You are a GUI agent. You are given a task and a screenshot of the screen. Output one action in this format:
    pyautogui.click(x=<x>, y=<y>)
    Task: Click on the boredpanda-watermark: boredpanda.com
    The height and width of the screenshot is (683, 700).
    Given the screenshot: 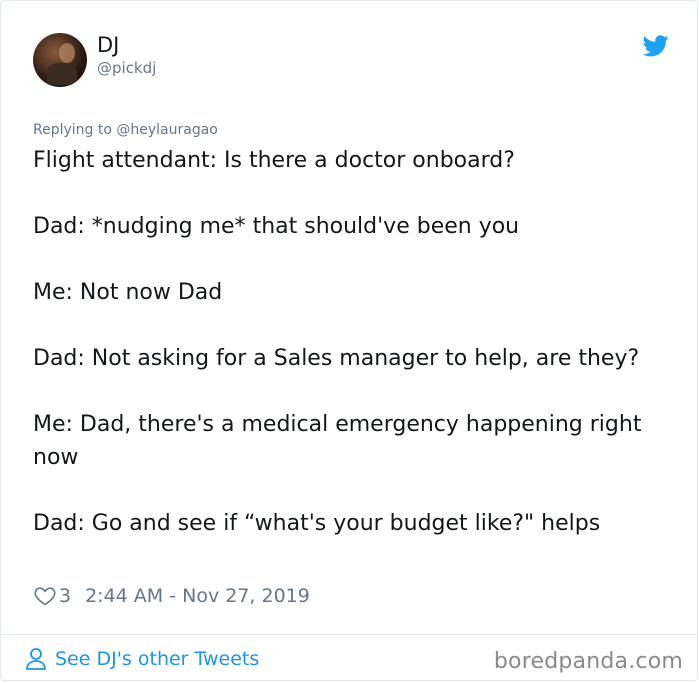 What is the action you would take?
    pyautogui.click(x=588, y=661)
    